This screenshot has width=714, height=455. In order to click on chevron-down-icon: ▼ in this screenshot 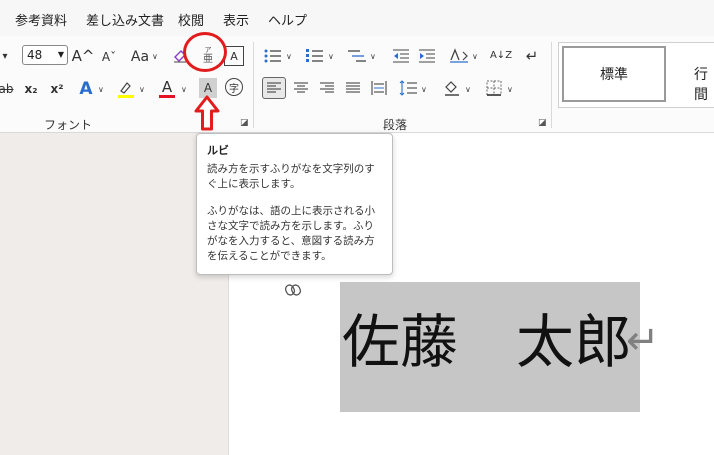, I will do `click(60, 54)`.